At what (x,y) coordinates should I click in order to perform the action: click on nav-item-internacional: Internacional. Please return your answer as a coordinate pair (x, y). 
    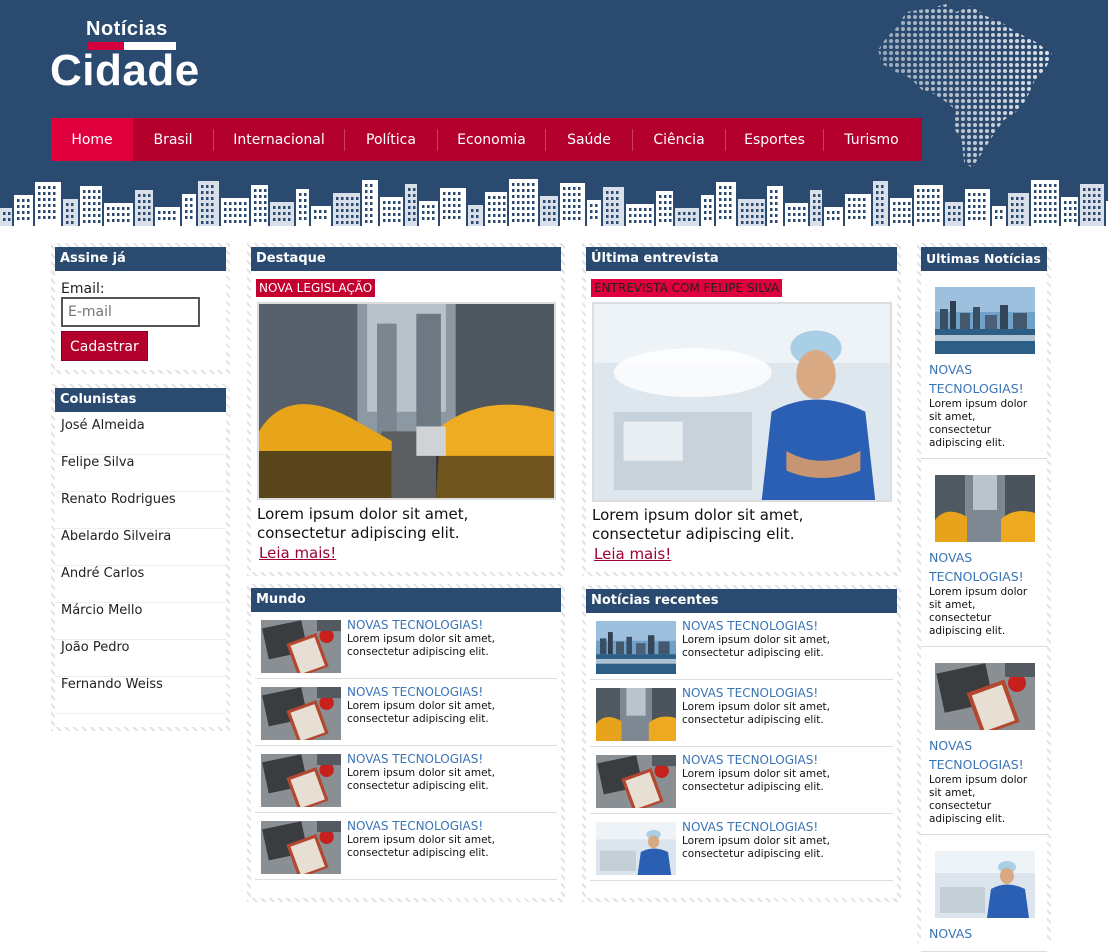
    Looking at the image, I should click on (279, 139).